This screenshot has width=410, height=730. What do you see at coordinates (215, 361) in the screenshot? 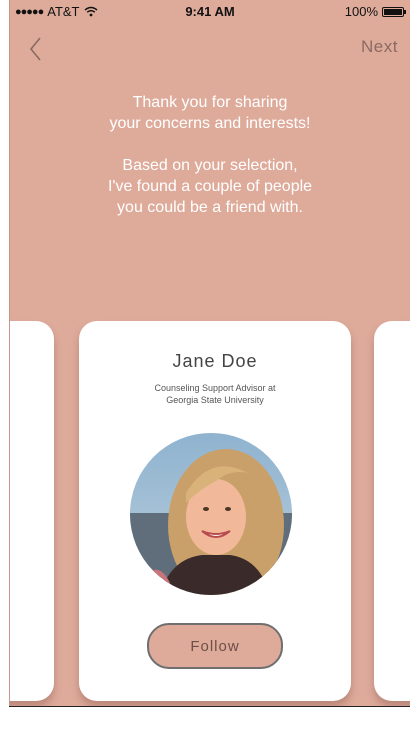
I see `profile-name: Jane Doe` at bounding box center [215, 361].